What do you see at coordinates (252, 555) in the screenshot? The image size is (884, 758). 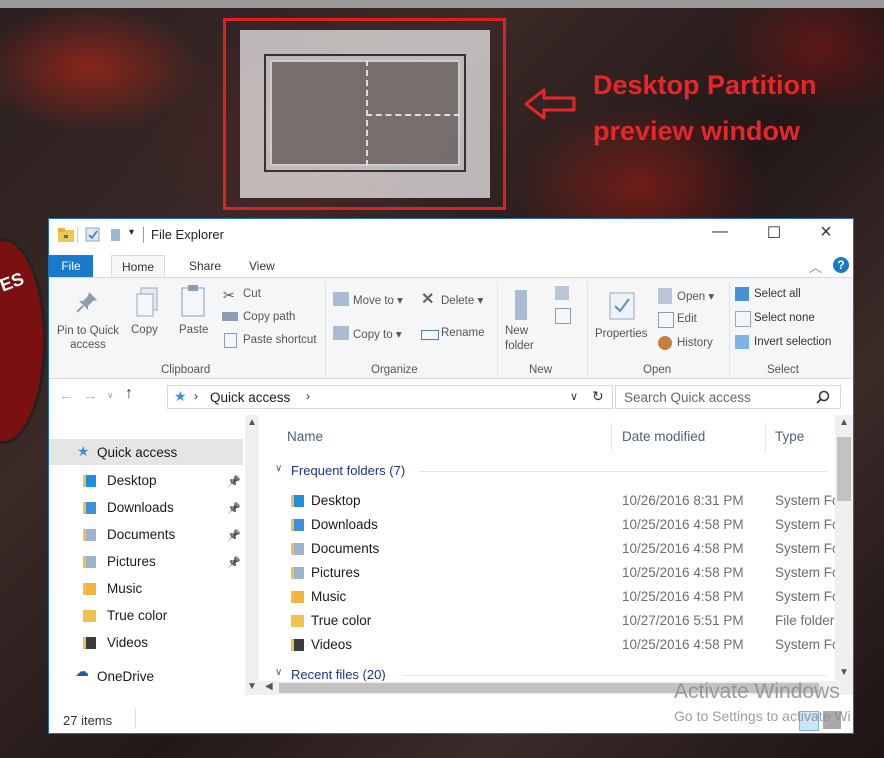 I see `nav-scrollbar: ▲ ▼` at bounding box center [252, 555].